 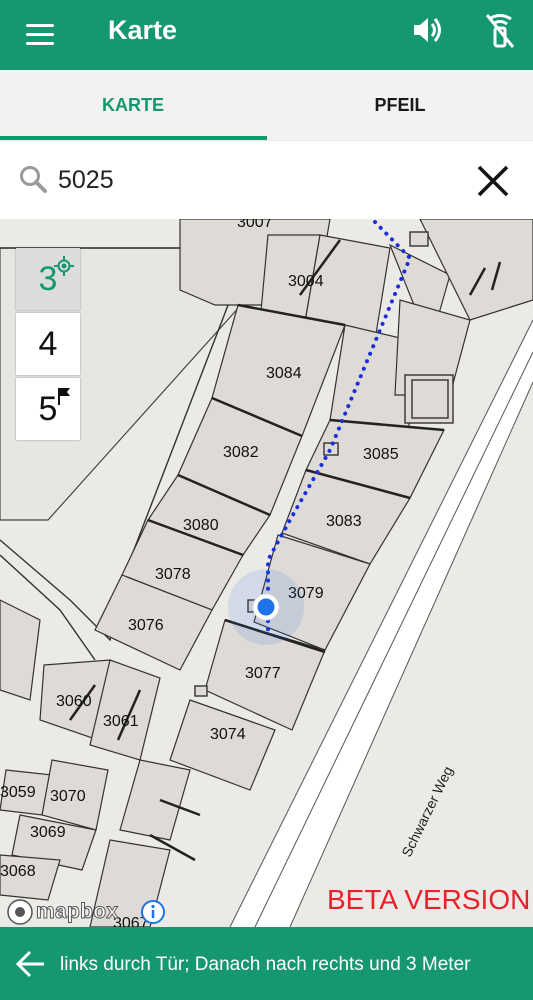 What do you see at coordinates (248, 180) in the screenshot?
I see `search-input` at bounding box center [248, 180].